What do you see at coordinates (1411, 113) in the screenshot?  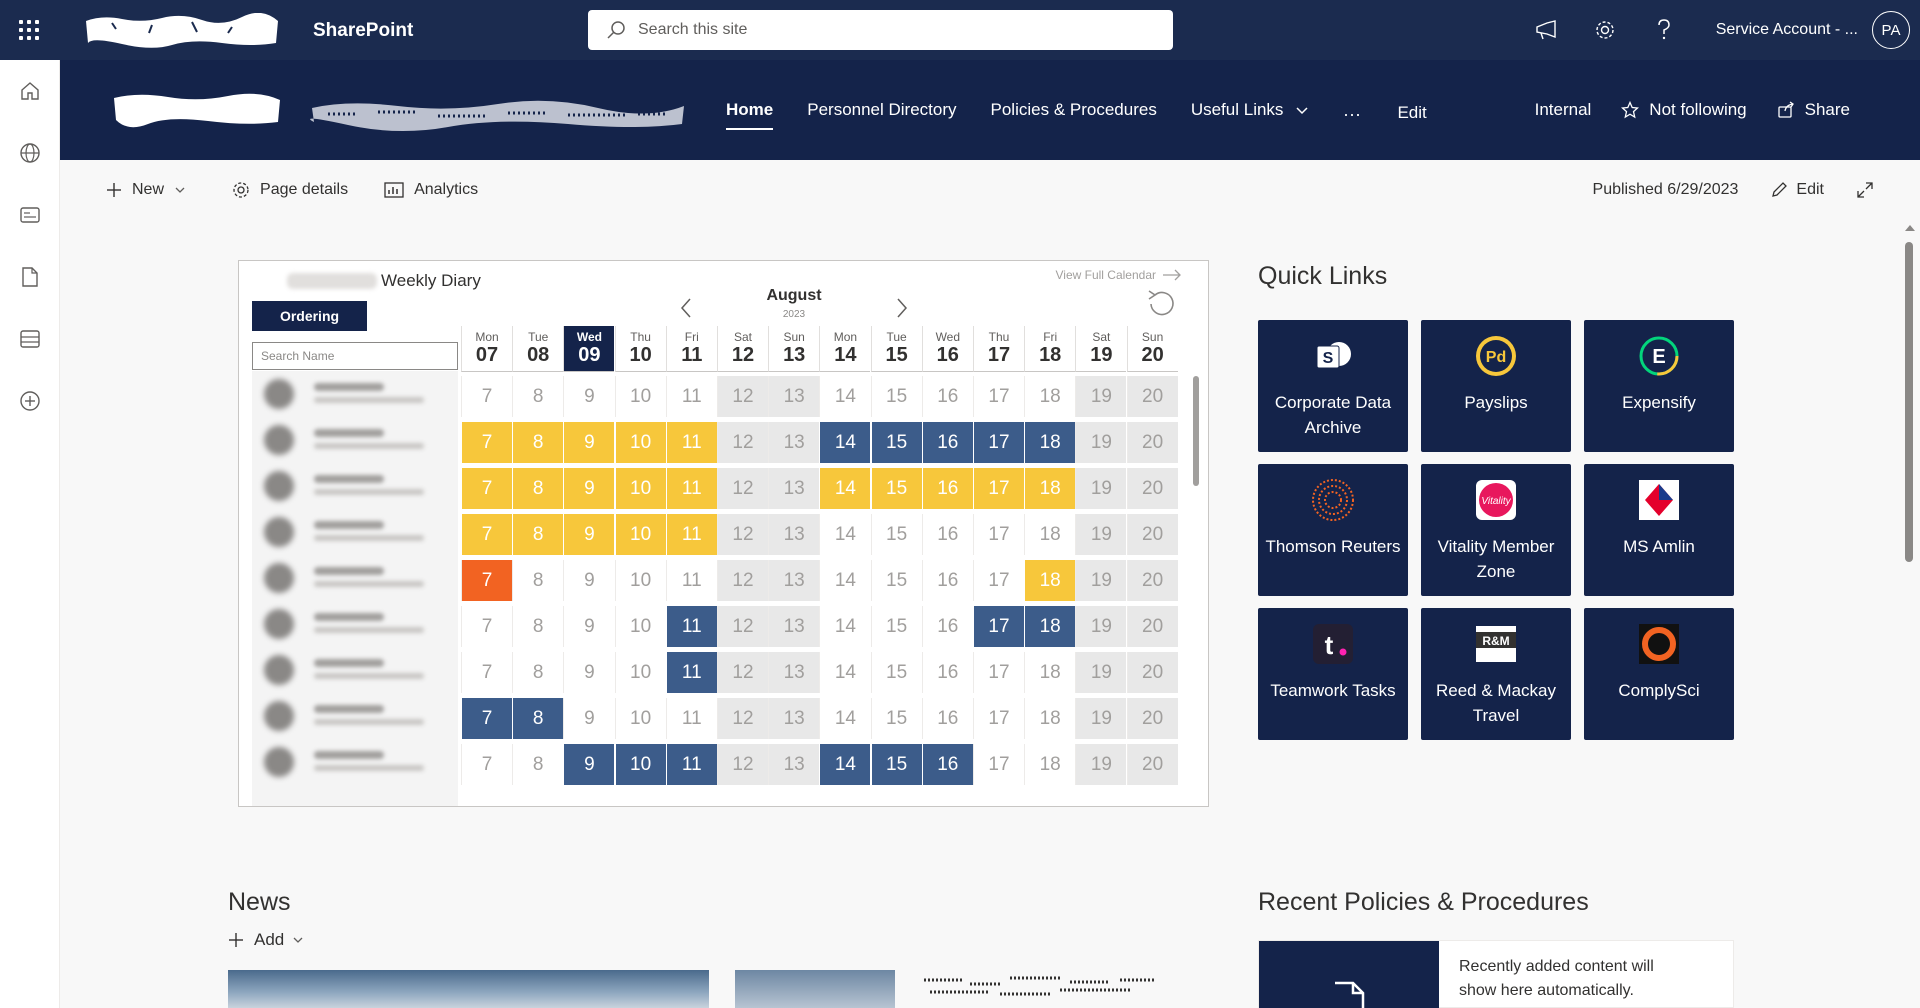 I see `nav-edit-link: Edit` at bounding box center [1411, 113].